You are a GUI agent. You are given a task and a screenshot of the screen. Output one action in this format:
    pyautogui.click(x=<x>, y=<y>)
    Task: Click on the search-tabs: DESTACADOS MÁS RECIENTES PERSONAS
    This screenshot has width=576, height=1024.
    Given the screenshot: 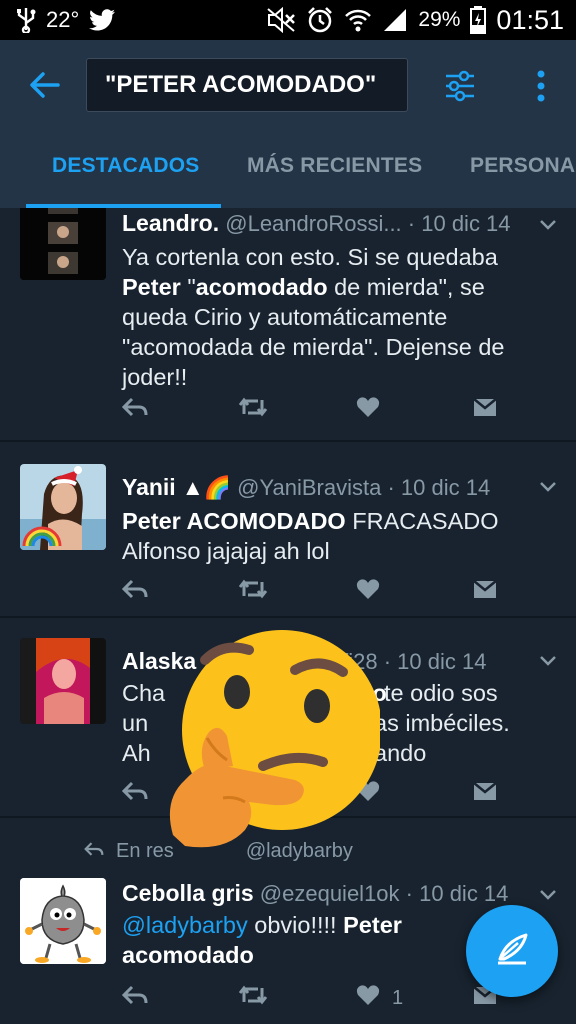 What is the action you would take?
    pyautogui.click(x=288, y=170)
    